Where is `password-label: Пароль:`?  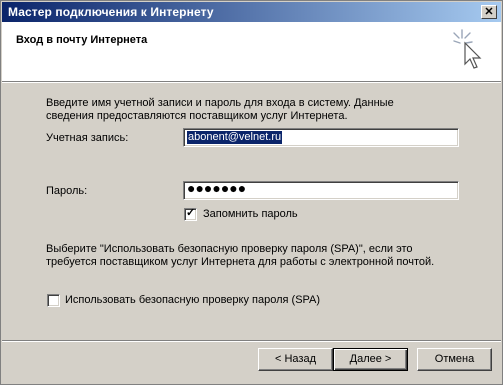 password-label: Пароль: is located at coordinates (67, 191).